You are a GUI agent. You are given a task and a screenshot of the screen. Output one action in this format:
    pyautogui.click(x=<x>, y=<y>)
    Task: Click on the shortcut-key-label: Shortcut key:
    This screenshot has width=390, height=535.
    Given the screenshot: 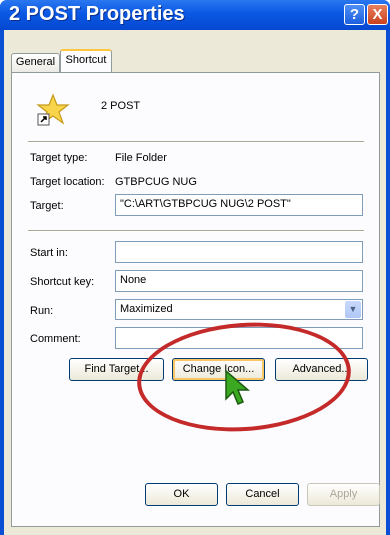 What is the action you would take?
    pyautogui.click(x=62, y=282)
    